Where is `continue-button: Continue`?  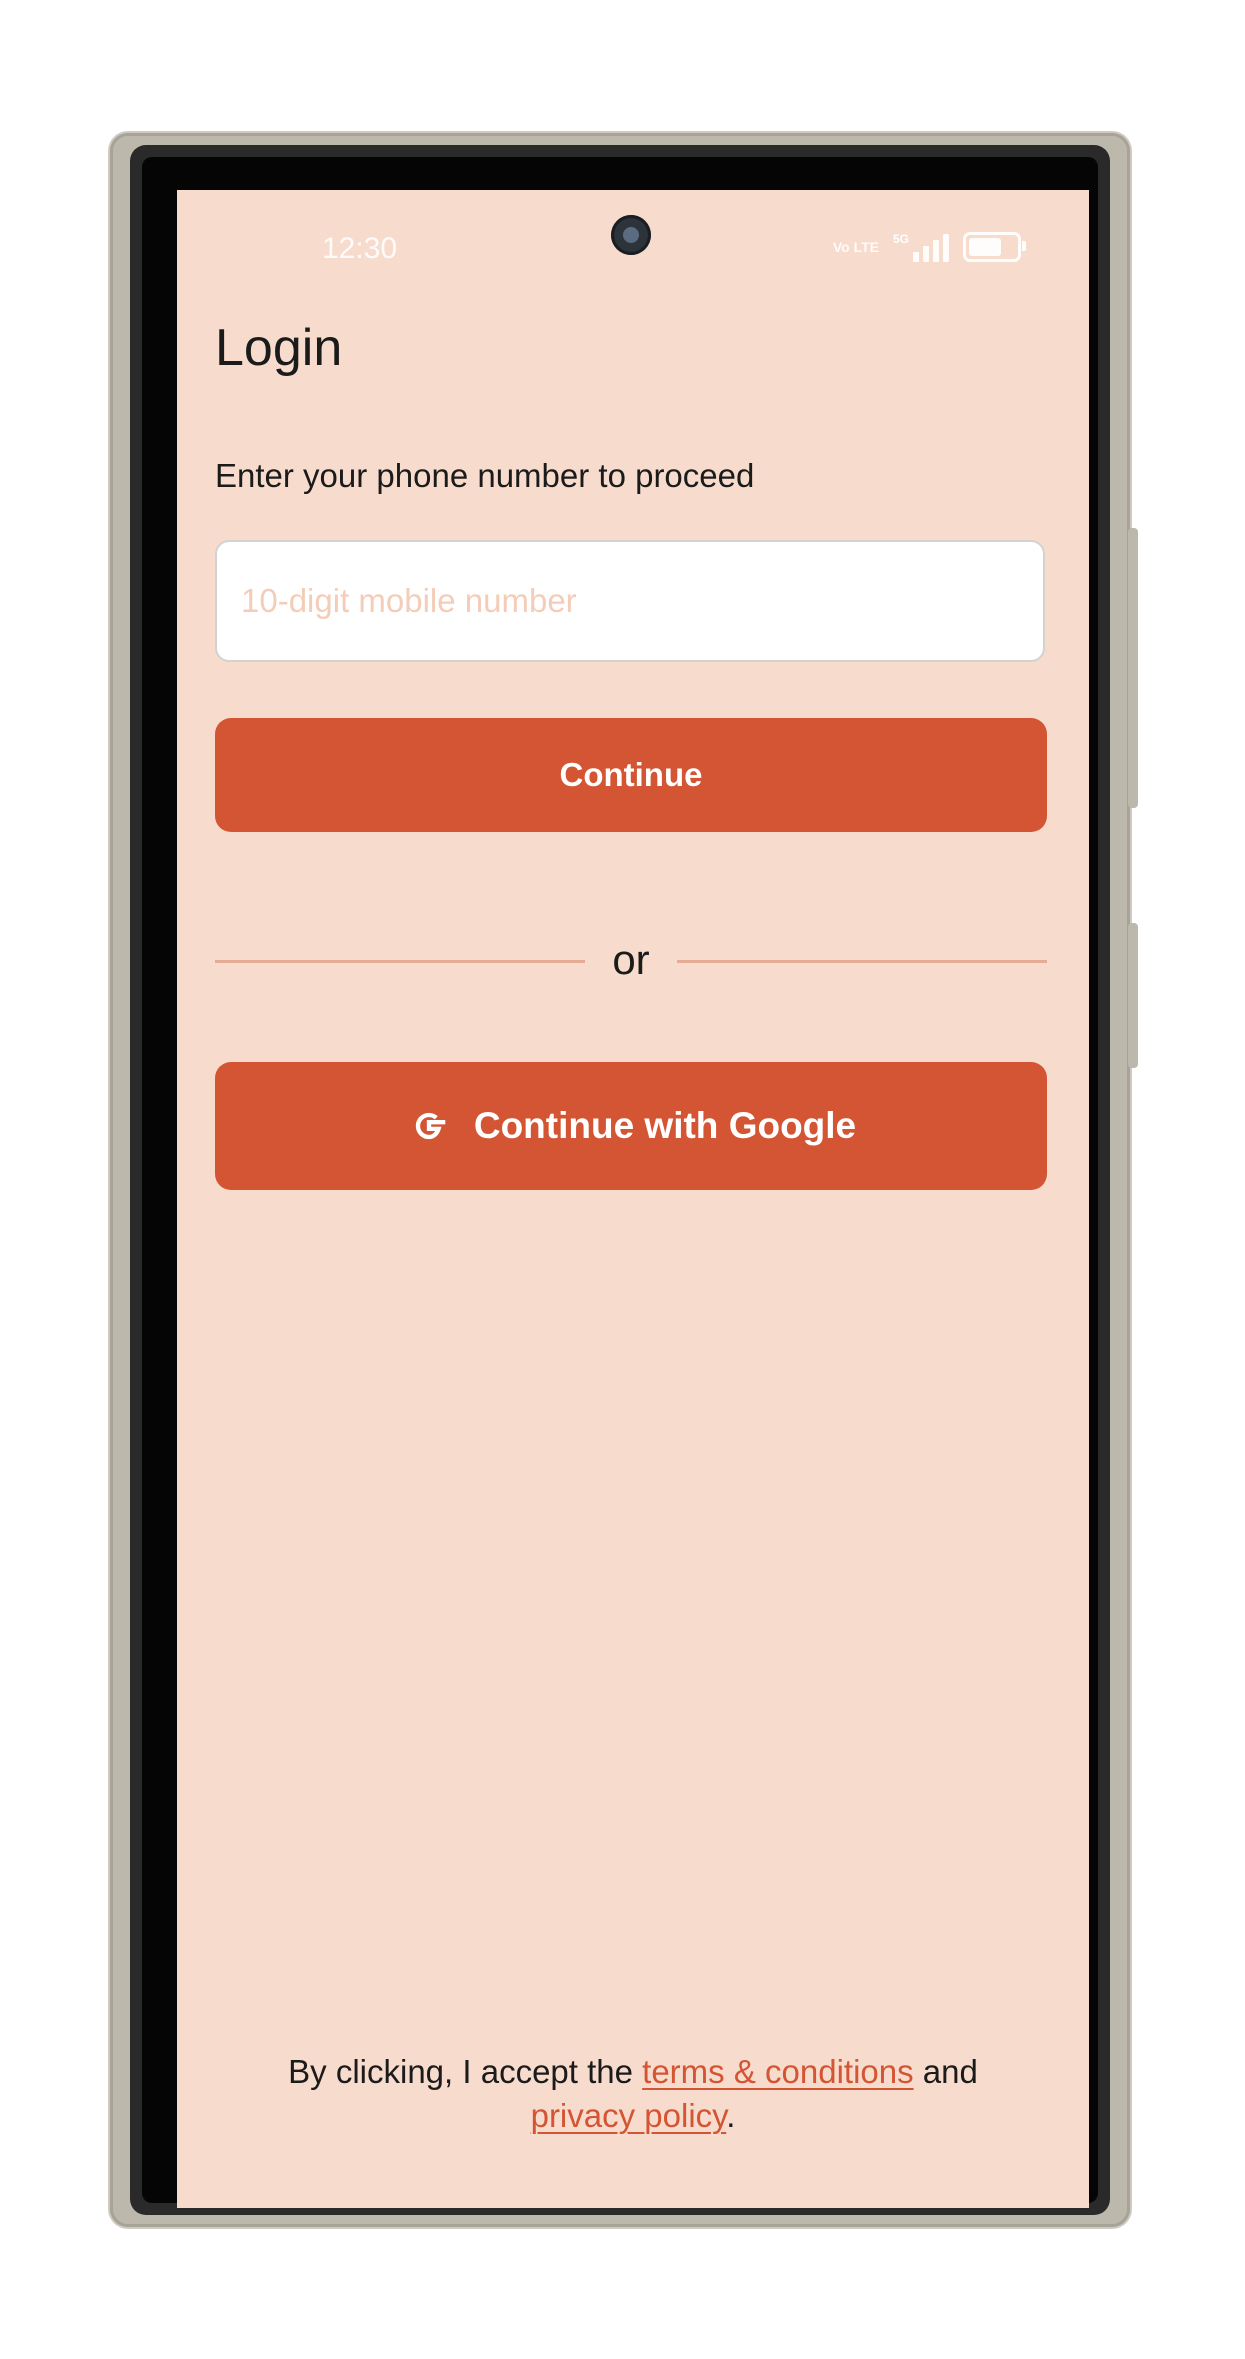 continue-button: Continue is located at coordinates (631, 775).